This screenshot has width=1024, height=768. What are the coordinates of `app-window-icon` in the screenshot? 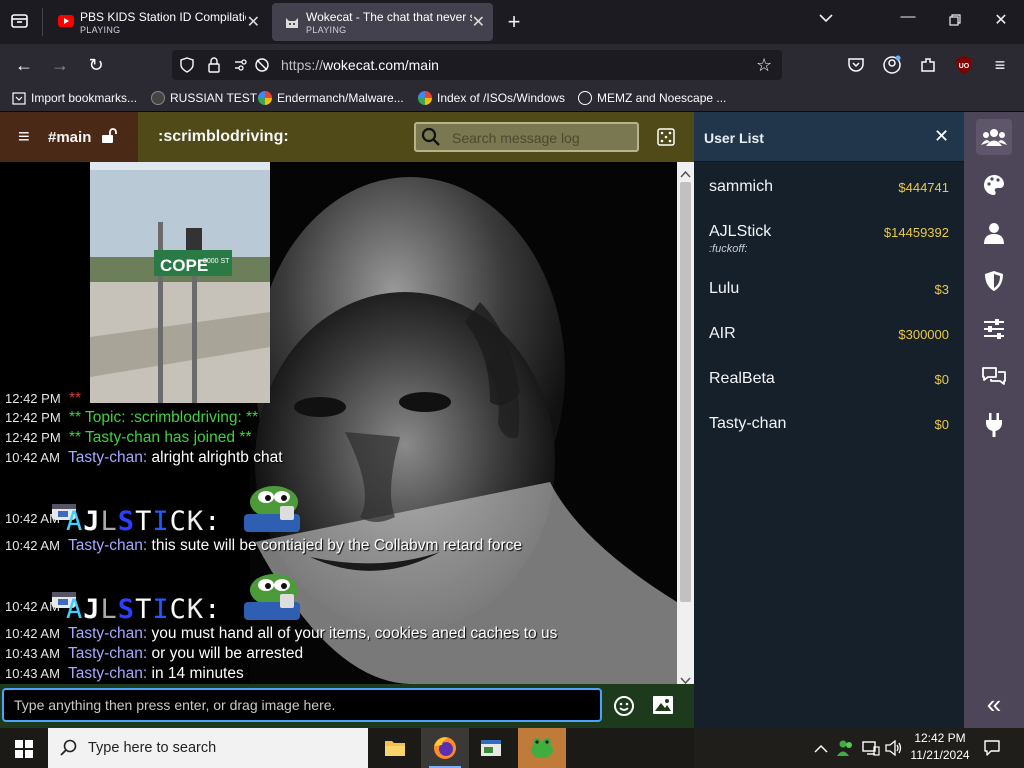 It's located at (491, 750).